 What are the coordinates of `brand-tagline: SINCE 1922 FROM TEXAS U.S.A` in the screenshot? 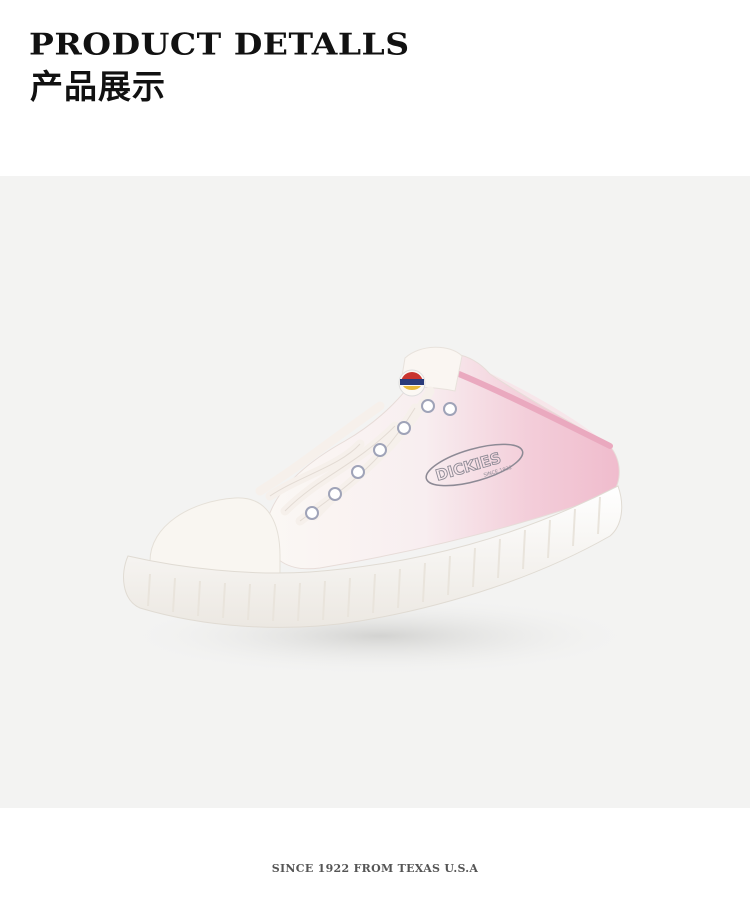 It's located at (375, 868).